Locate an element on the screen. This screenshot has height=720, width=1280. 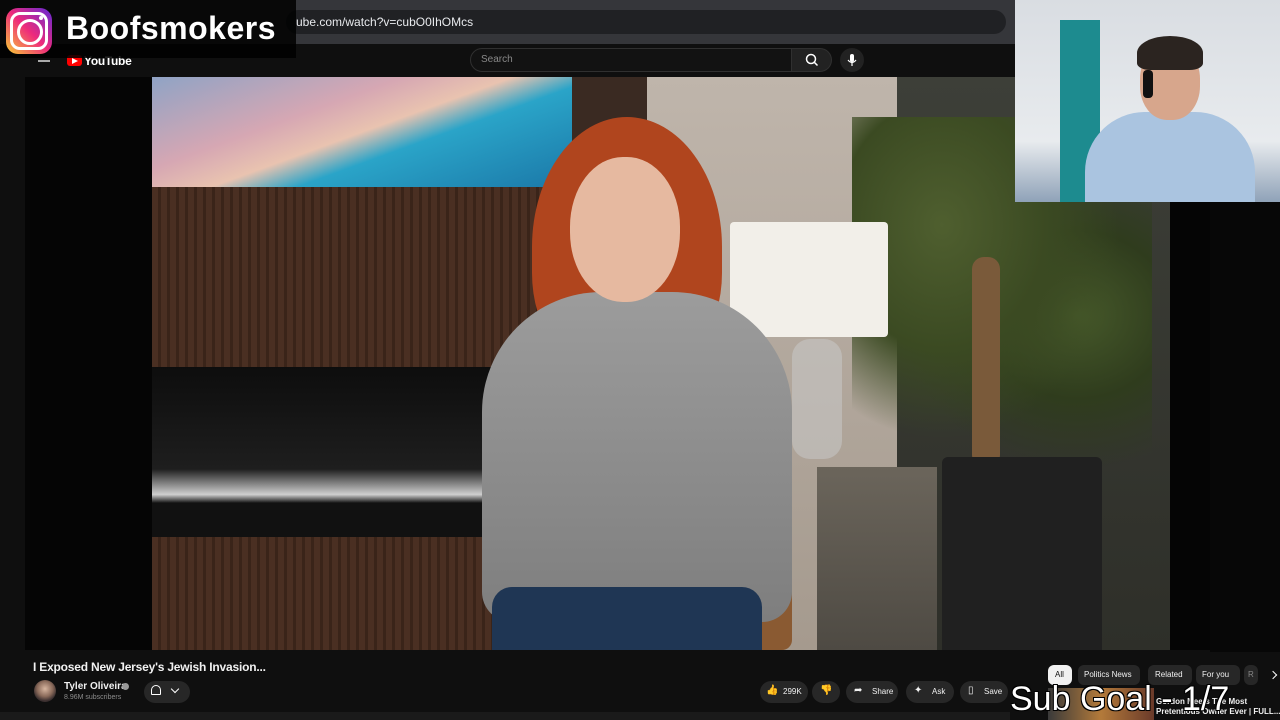
share-icon: ➦ is located at coordinates (858, 690).